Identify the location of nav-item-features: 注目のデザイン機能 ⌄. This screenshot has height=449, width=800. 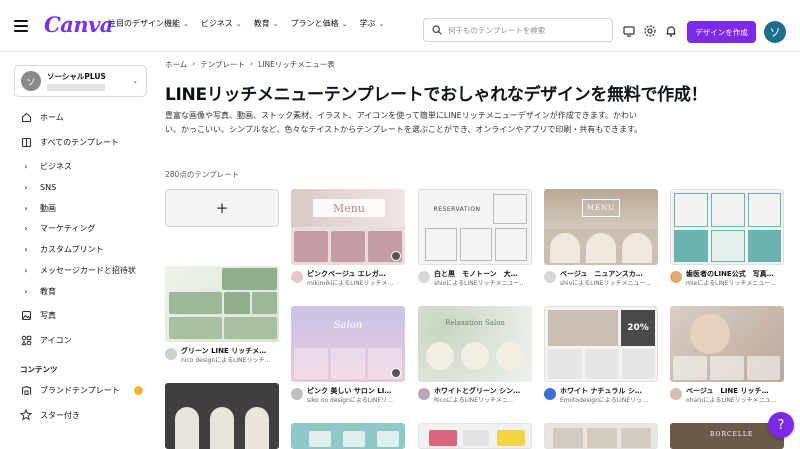
(148, 23).